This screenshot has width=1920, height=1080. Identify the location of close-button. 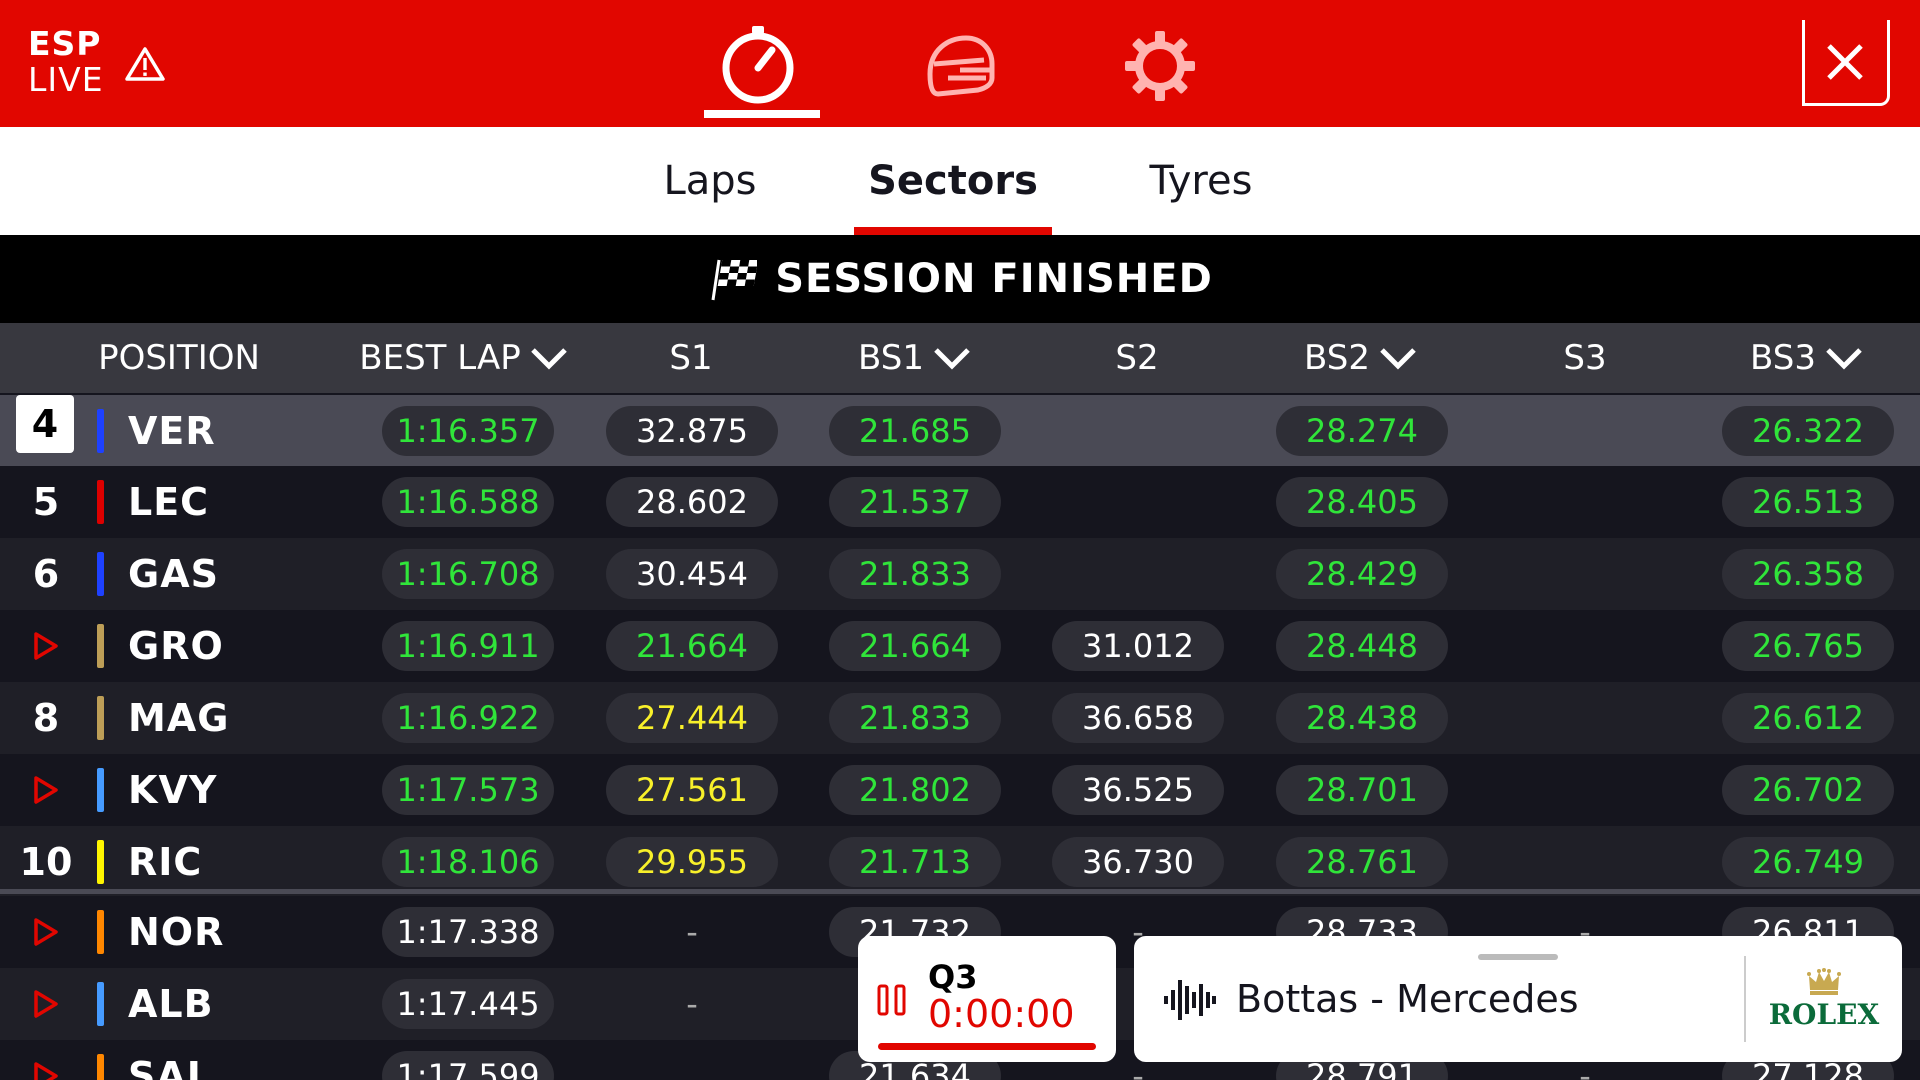
(1846, 63).